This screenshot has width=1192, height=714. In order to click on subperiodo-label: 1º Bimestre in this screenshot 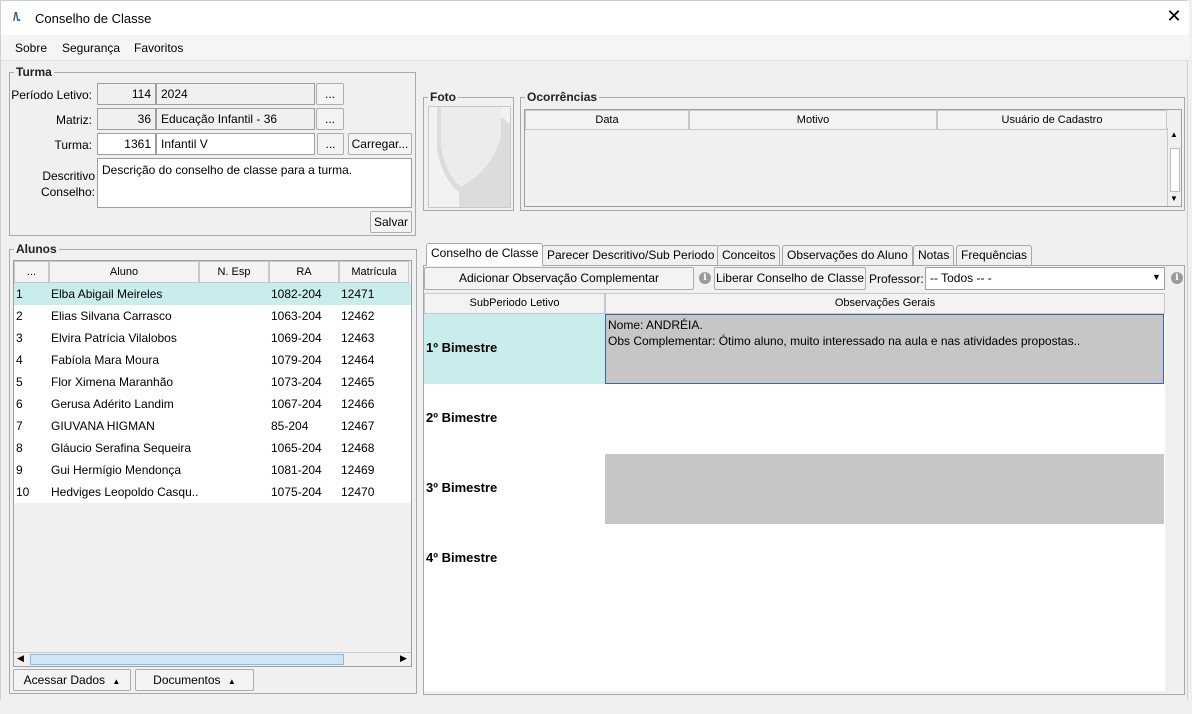, I will do `click(462, 347)`.